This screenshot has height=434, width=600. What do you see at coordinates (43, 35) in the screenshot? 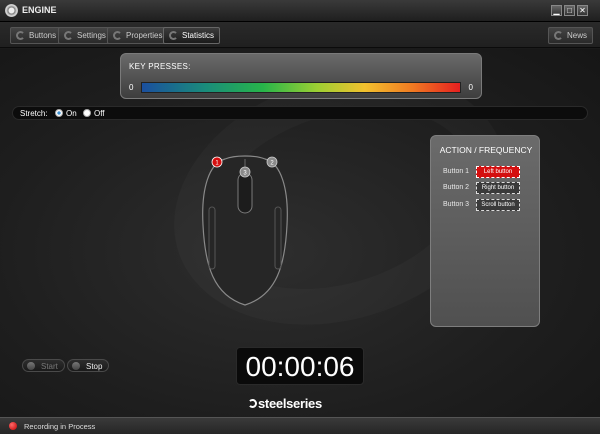
I see `tab-label: Buttons` at bounding box center [43, 35].